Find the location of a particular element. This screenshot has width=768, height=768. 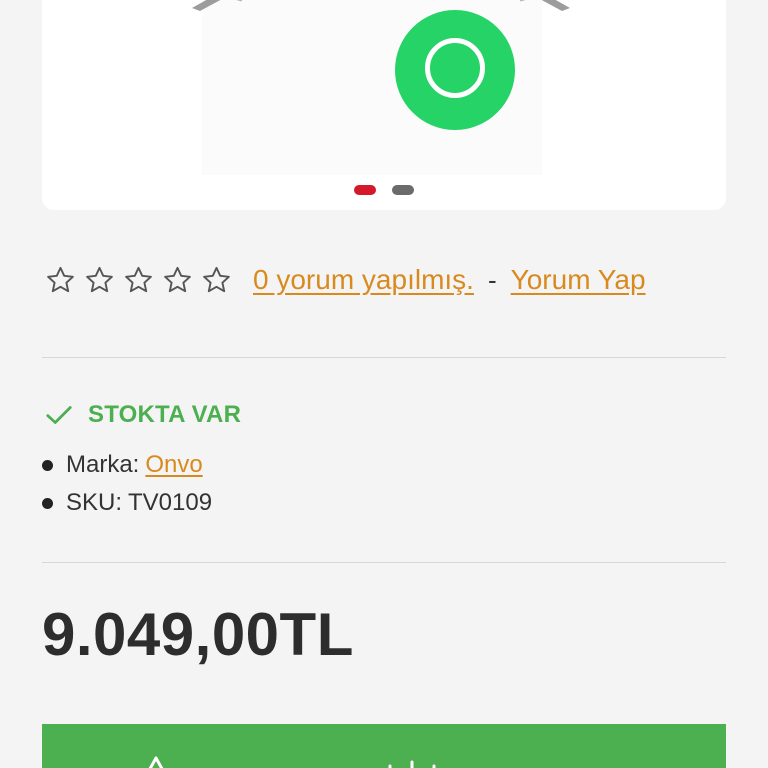

divider-top is located at coordinates (384, 357).